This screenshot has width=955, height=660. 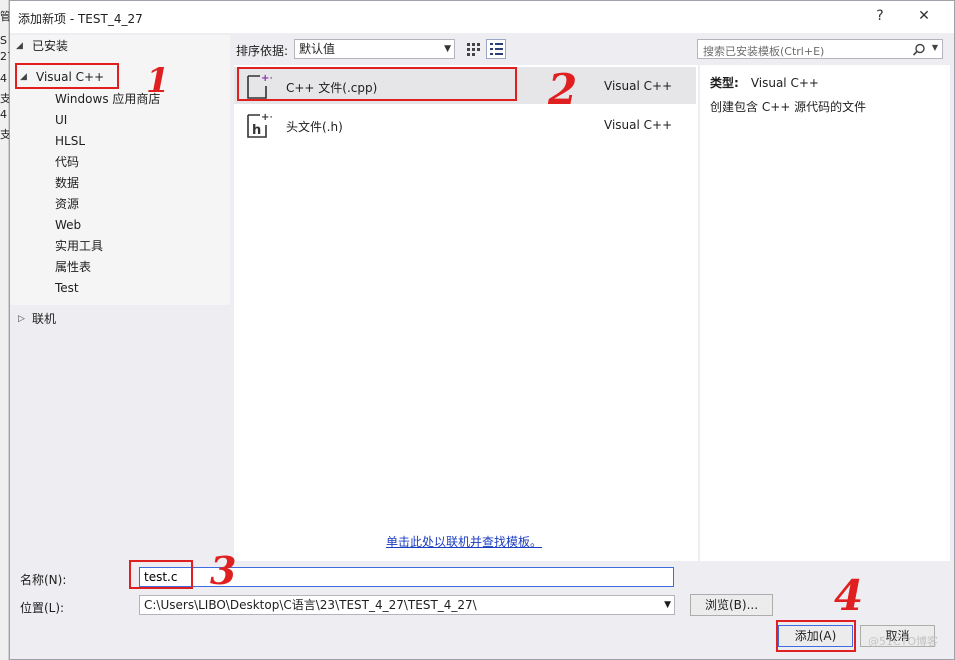 I want to click on tree-node-data: 数据, so click(x=120, y=183).